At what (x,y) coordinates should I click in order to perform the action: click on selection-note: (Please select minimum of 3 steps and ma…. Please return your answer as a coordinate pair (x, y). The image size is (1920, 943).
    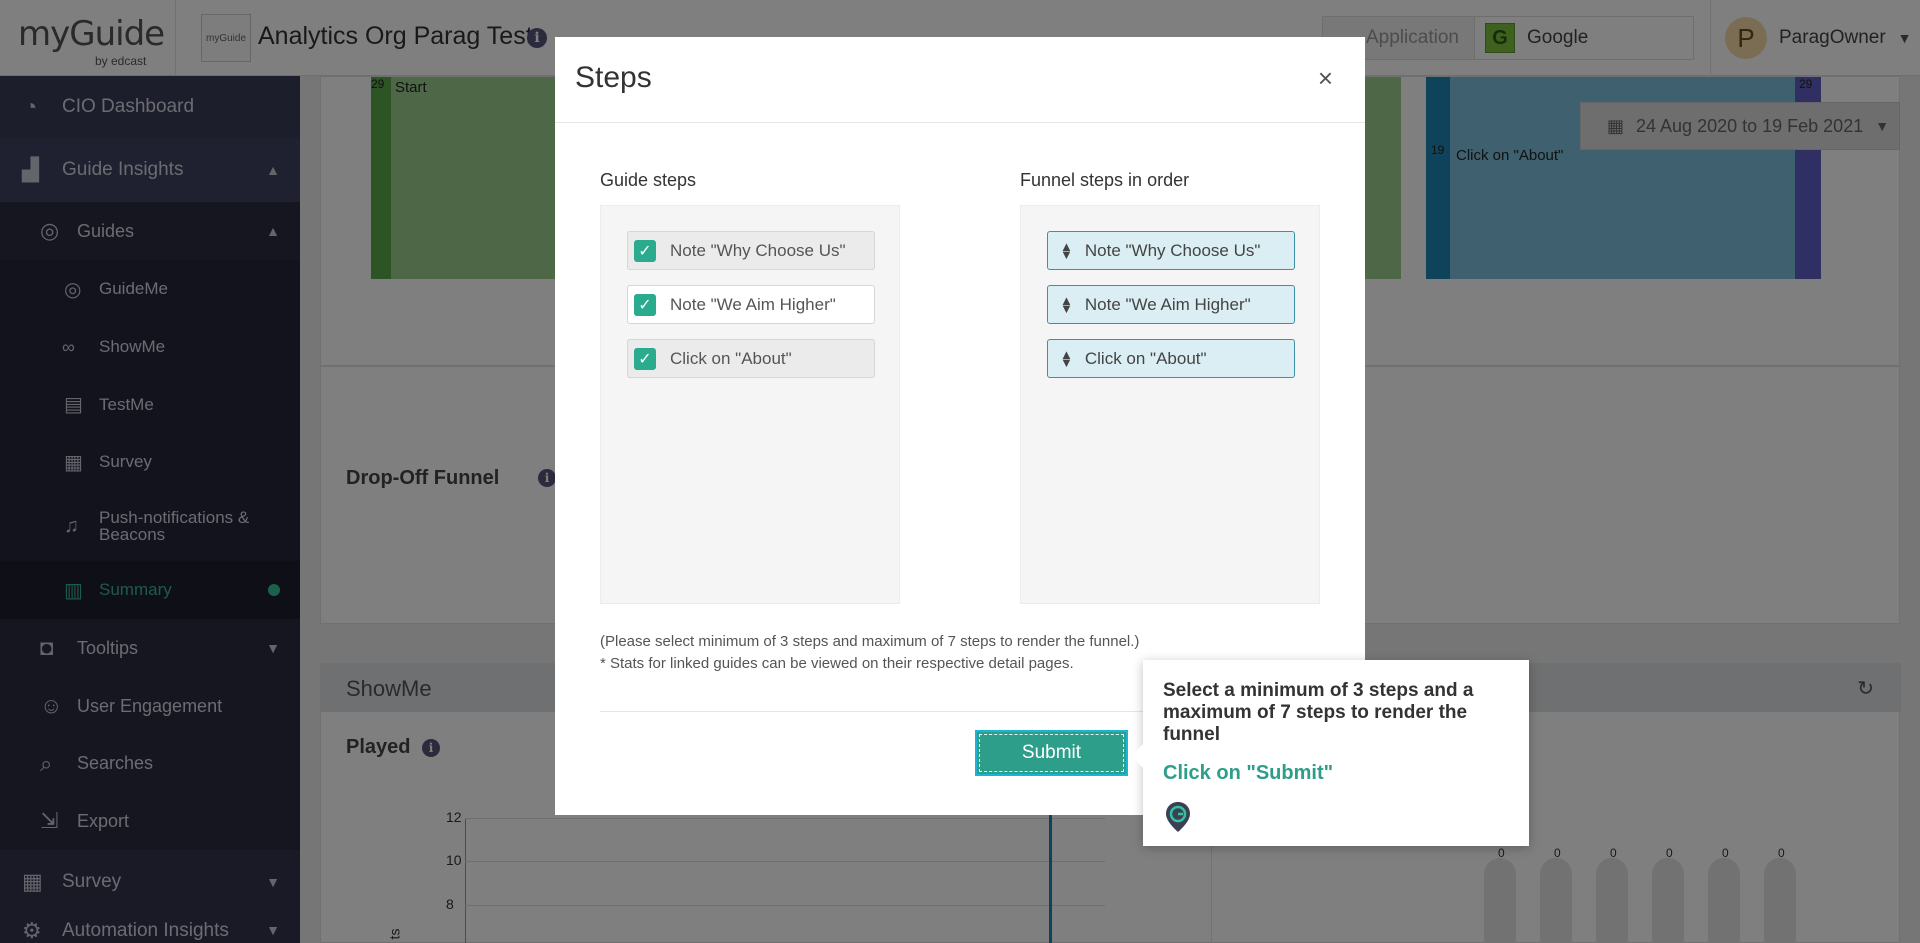
    Looking at the image, I should click on (870, 641).